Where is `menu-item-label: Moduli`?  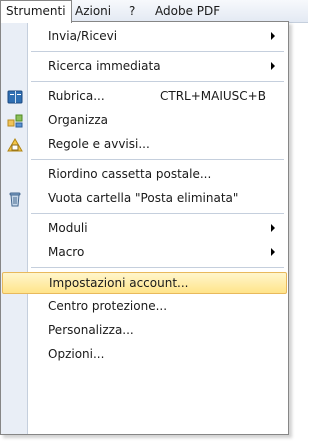
menu-item-label: Moduli is located at coordinates (68, 228).